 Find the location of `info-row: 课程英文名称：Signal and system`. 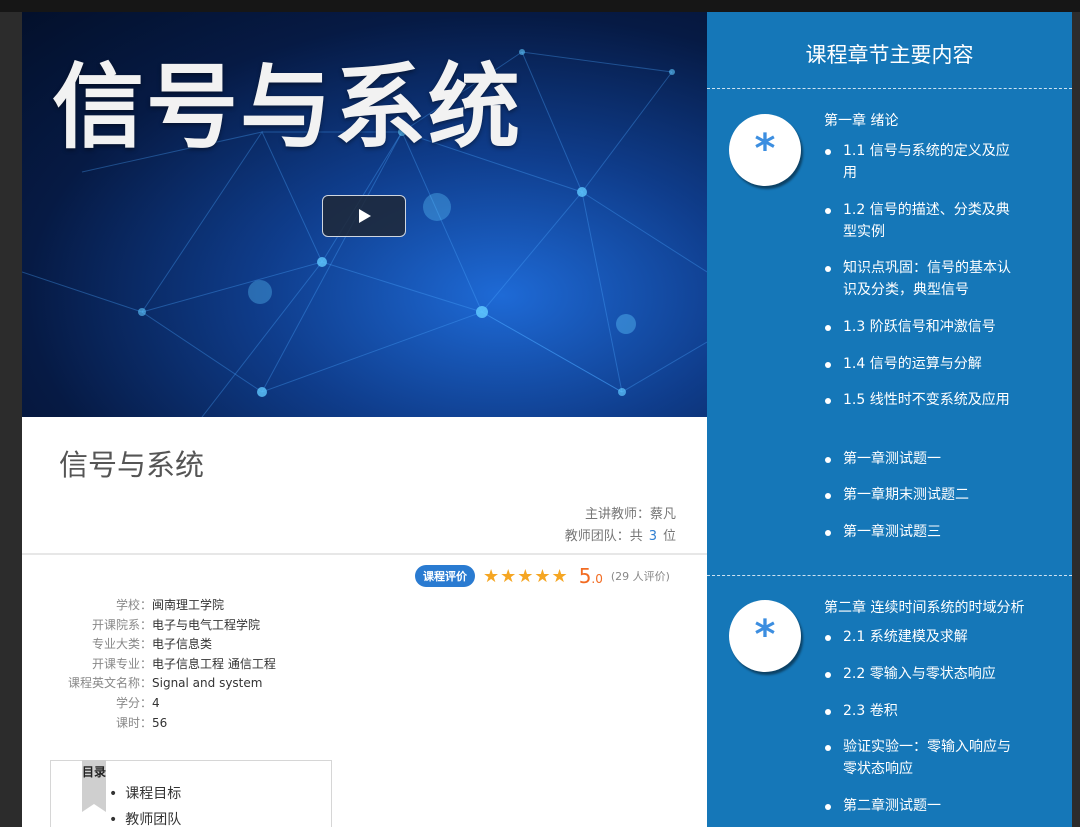

info-row: 课程英文名称：Signal and system is located at coordinates (161, 684).